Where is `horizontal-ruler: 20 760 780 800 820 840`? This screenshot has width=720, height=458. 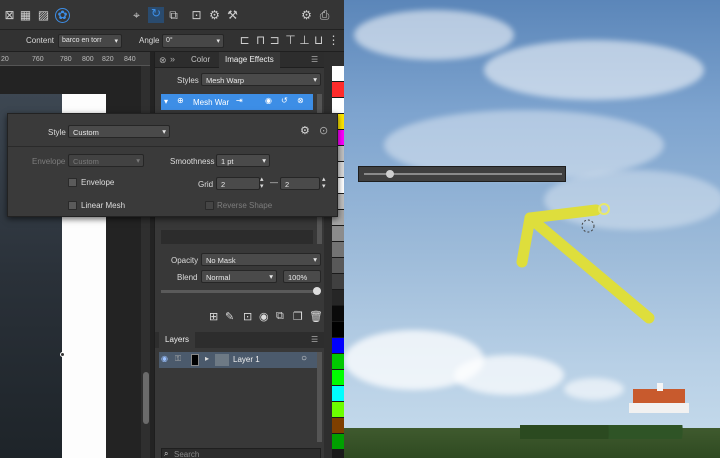
horizontal-ruler: 20 760 780 800 820 840 is located at coordinates (75, 59).